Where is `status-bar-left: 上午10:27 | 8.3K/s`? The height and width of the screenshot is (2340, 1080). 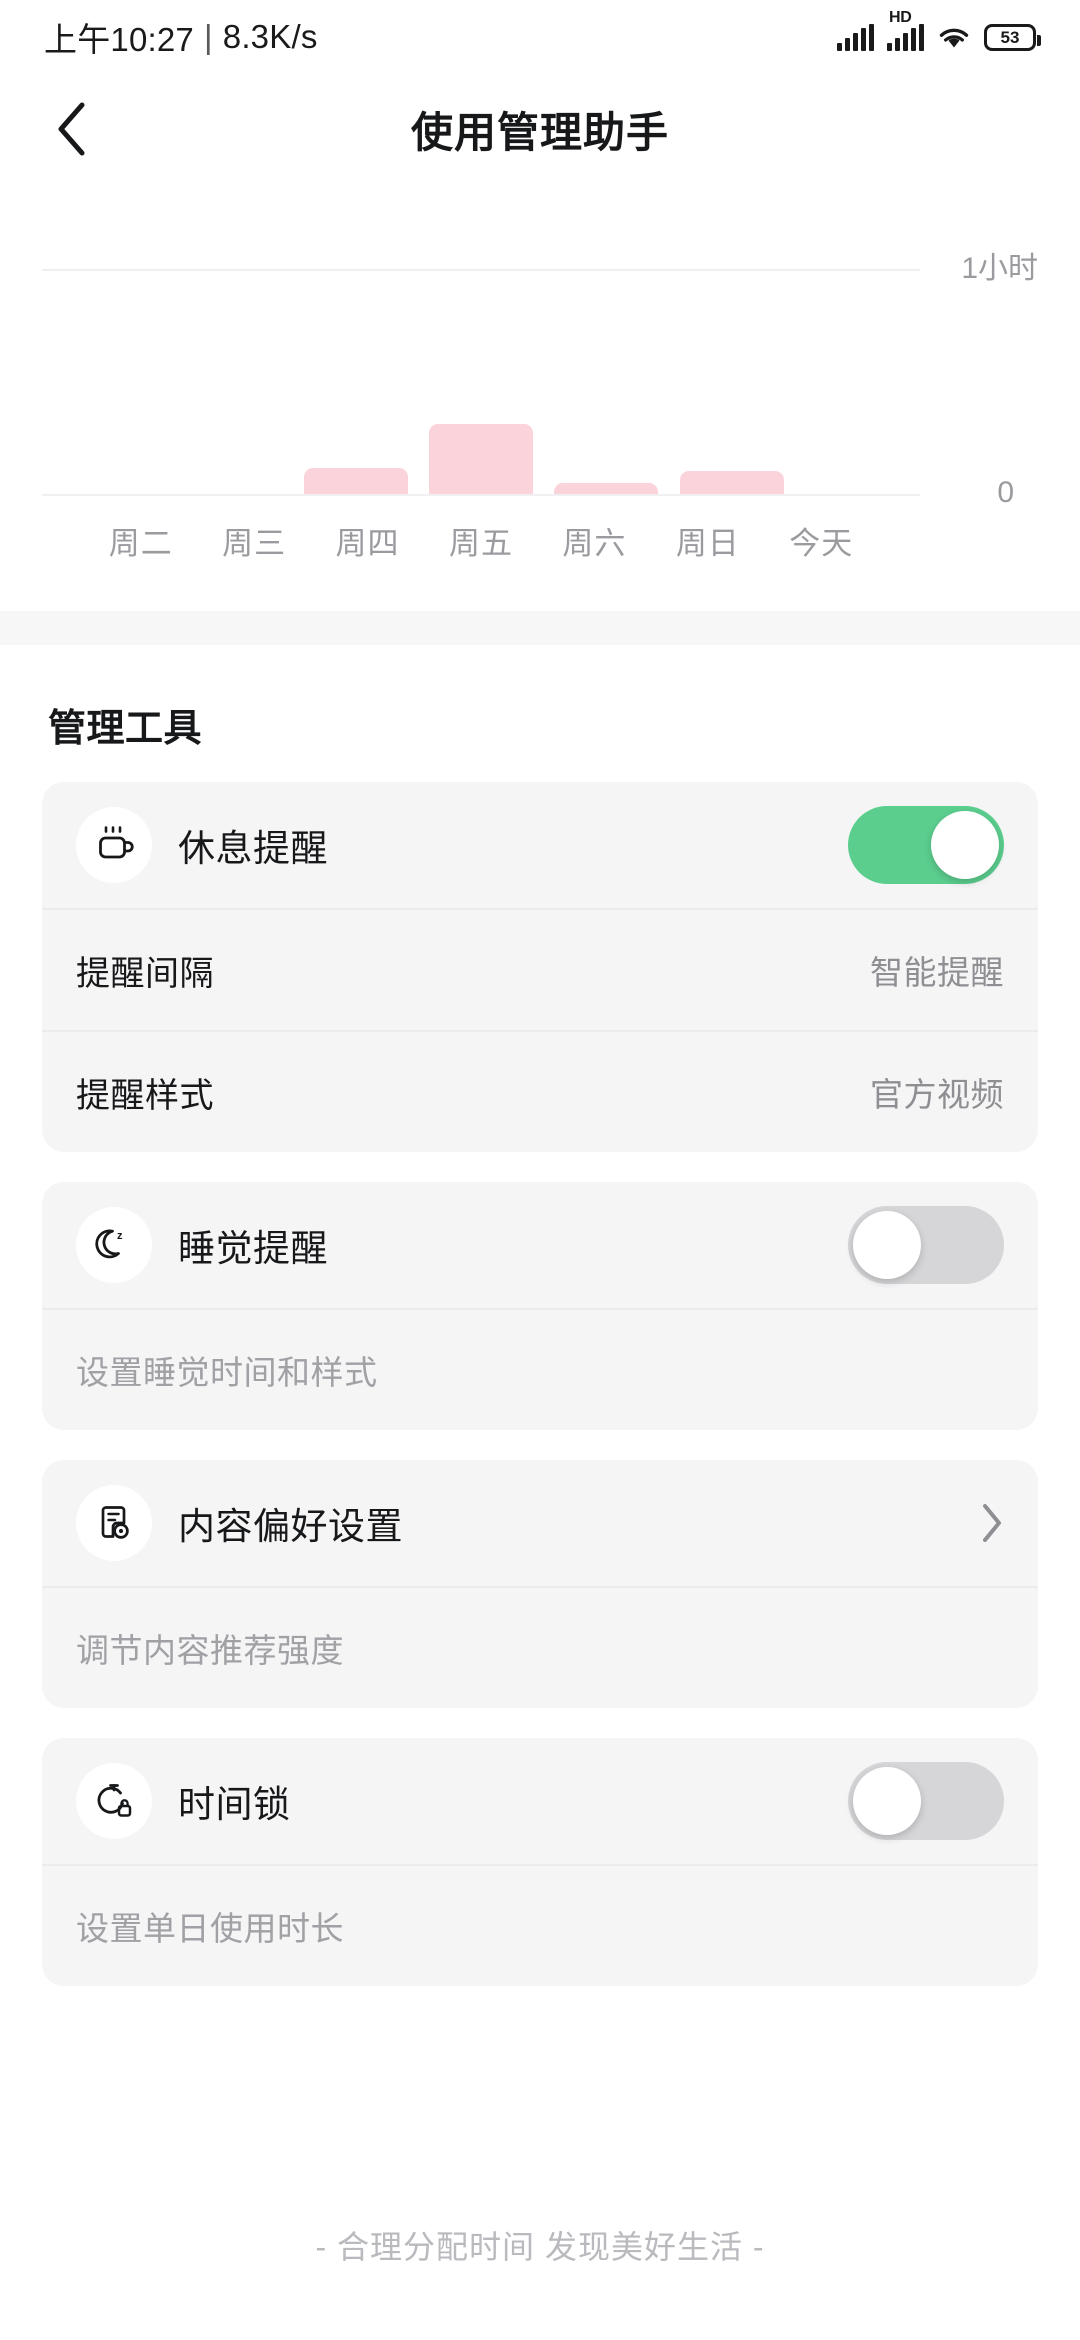 status-bar-left: 上午10:27 | 8.3K/s is located at coordinates (181, 37).